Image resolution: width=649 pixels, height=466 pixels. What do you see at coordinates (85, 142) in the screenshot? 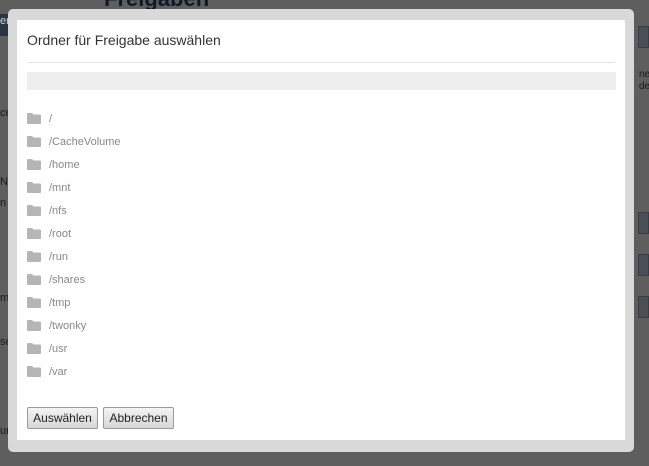
I see `folder-label: /CacheVolume` at bounding box center [85, 142].